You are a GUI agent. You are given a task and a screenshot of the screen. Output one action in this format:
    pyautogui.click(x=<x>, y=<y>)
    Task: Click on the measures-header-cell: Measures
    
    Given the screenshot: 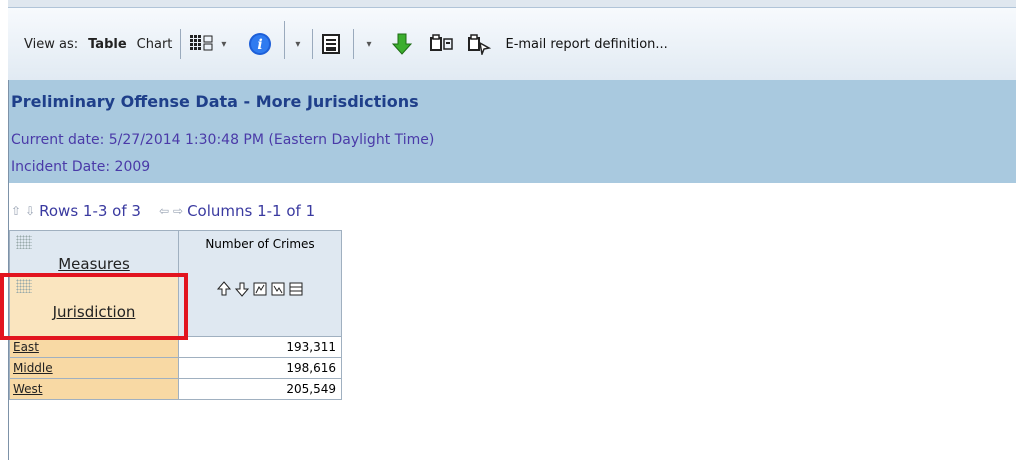 What is the action you would take?
    pyautogui.click(x=94, y=252)
    